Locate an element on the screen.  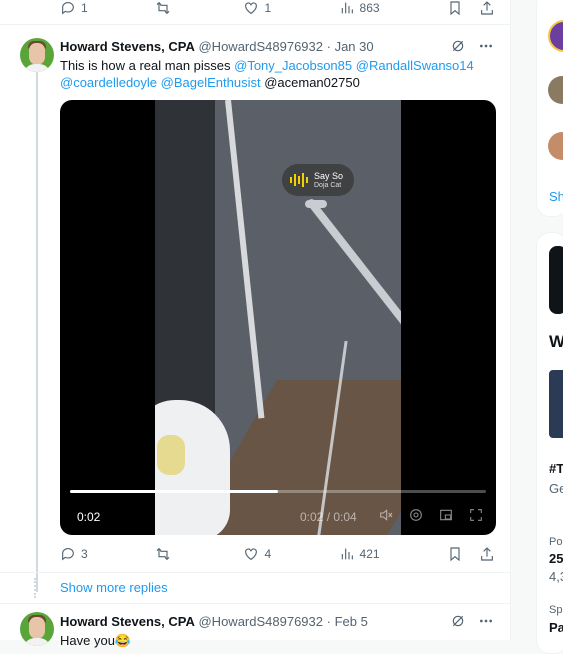
prev-tweet-actions: 1 1 863 is located at coordinates (277, 9).